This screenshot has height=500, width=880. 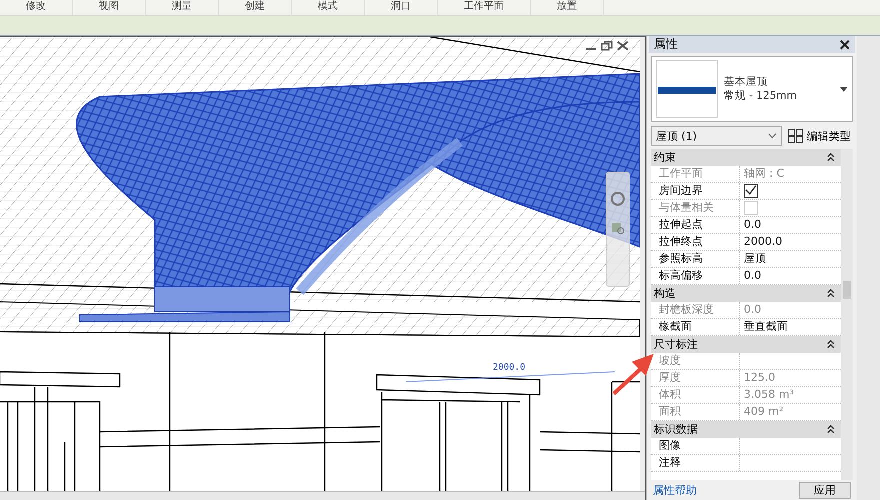 I want to click on ribbon-panel-label: 放置, so click(x=567, y=7).